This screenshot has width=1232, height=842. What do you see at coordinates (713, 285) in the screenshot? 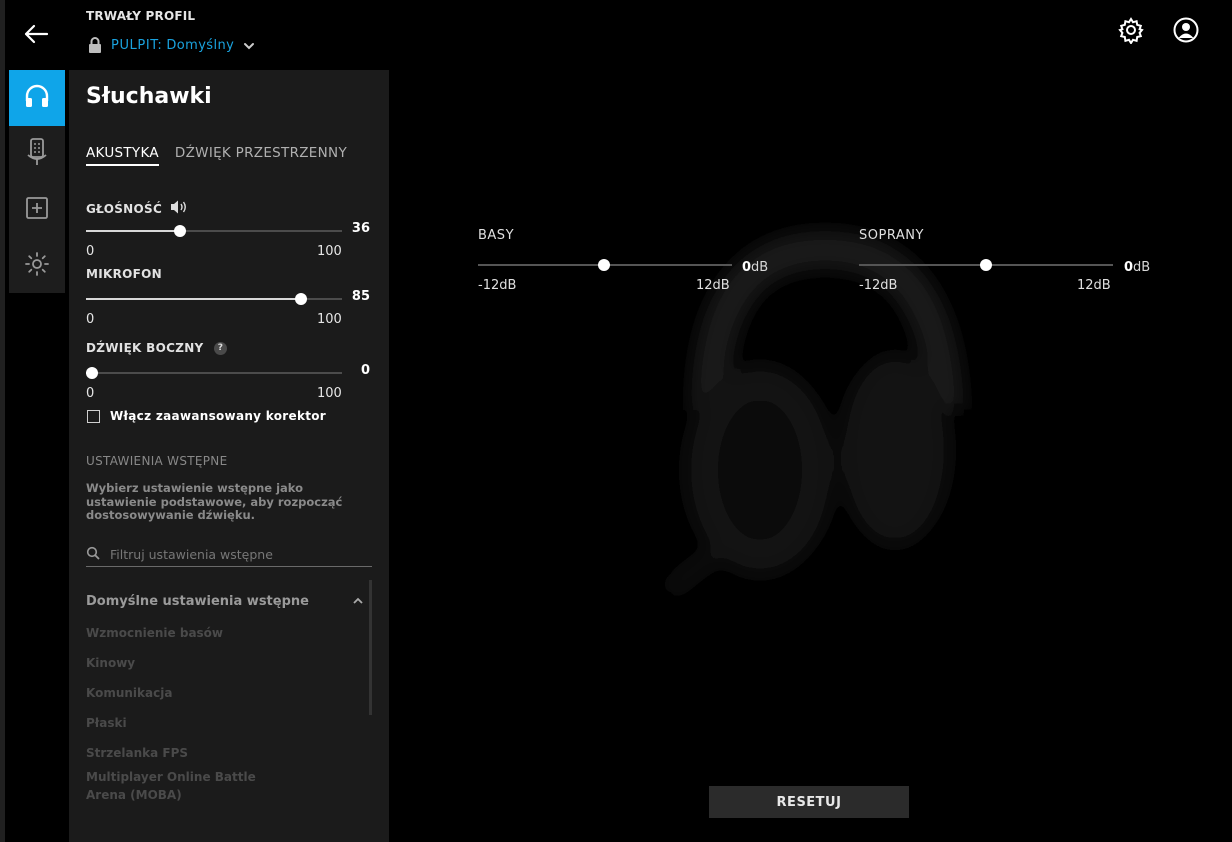
I see `bass-max: 12dB` at bounding box center [713, 285].